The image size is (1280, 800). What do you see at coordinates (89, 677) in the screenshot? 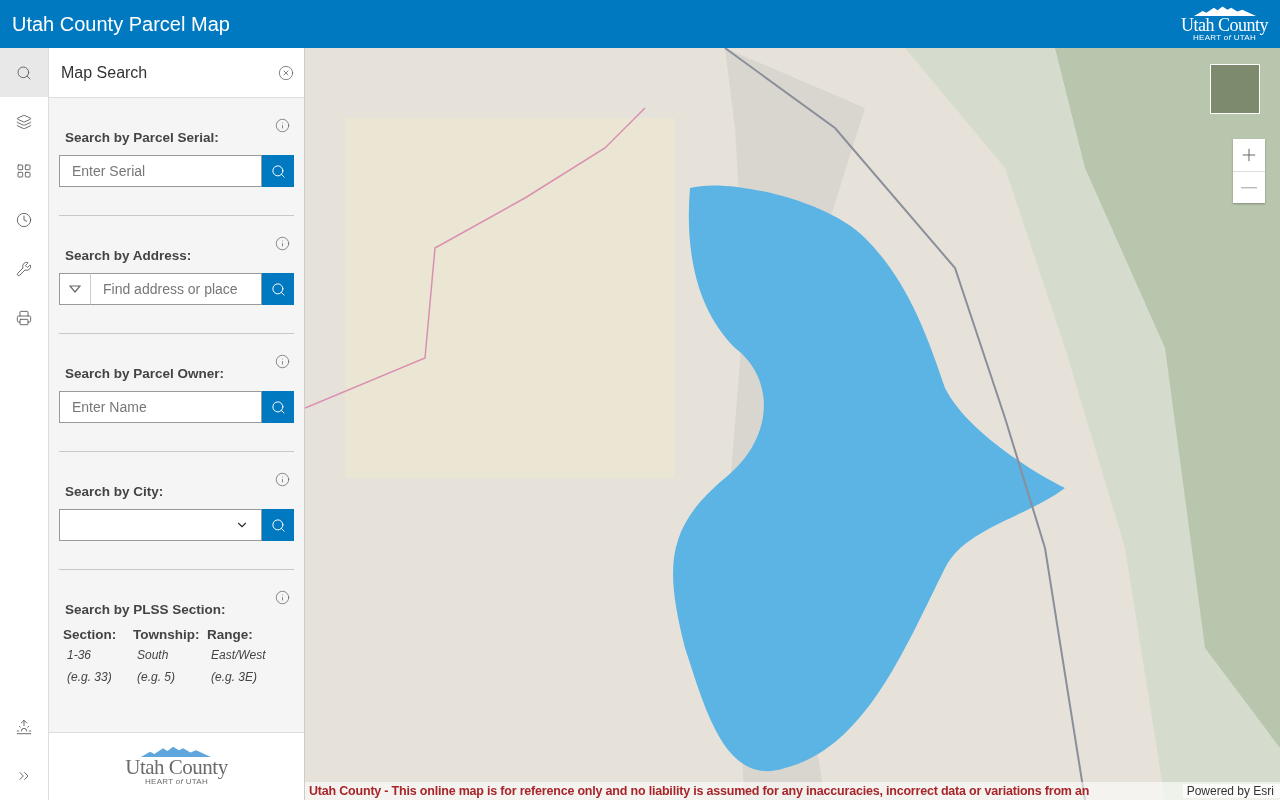
I see `example-hint: (e.g. 33)` at bounding box center [89, 677].